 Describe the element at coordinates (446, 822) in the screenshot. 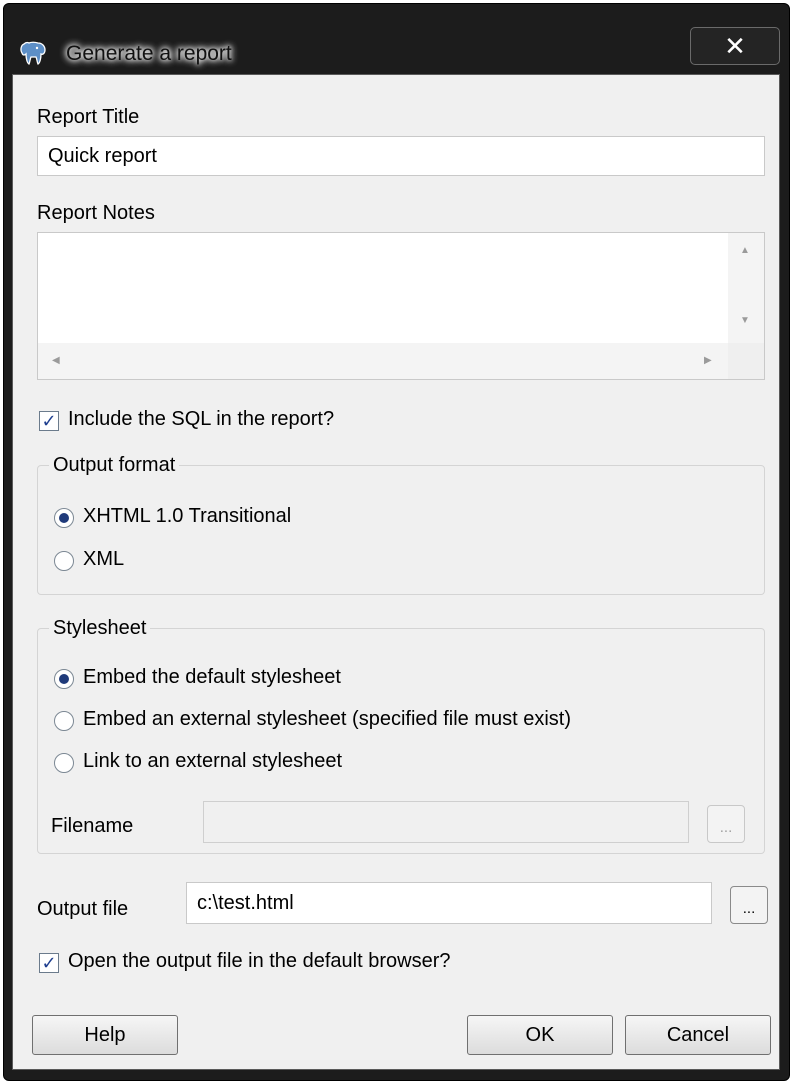

I see `filename-input` at that location.